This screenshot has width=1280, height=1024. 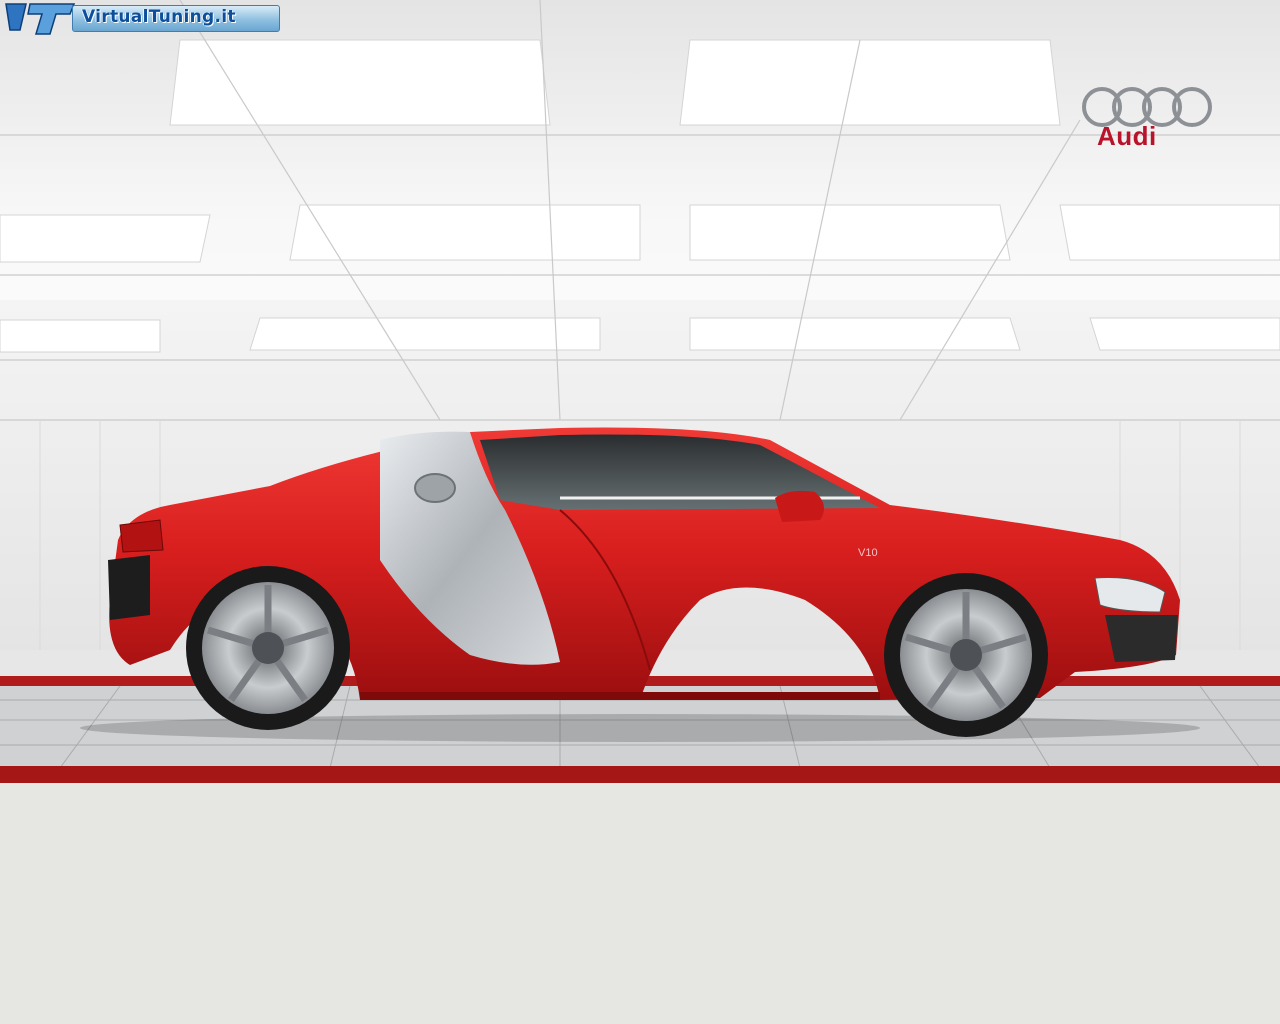 I want to click on virtualtuning-watermark: VirtualTuning.it, so click(x=141, y=19).